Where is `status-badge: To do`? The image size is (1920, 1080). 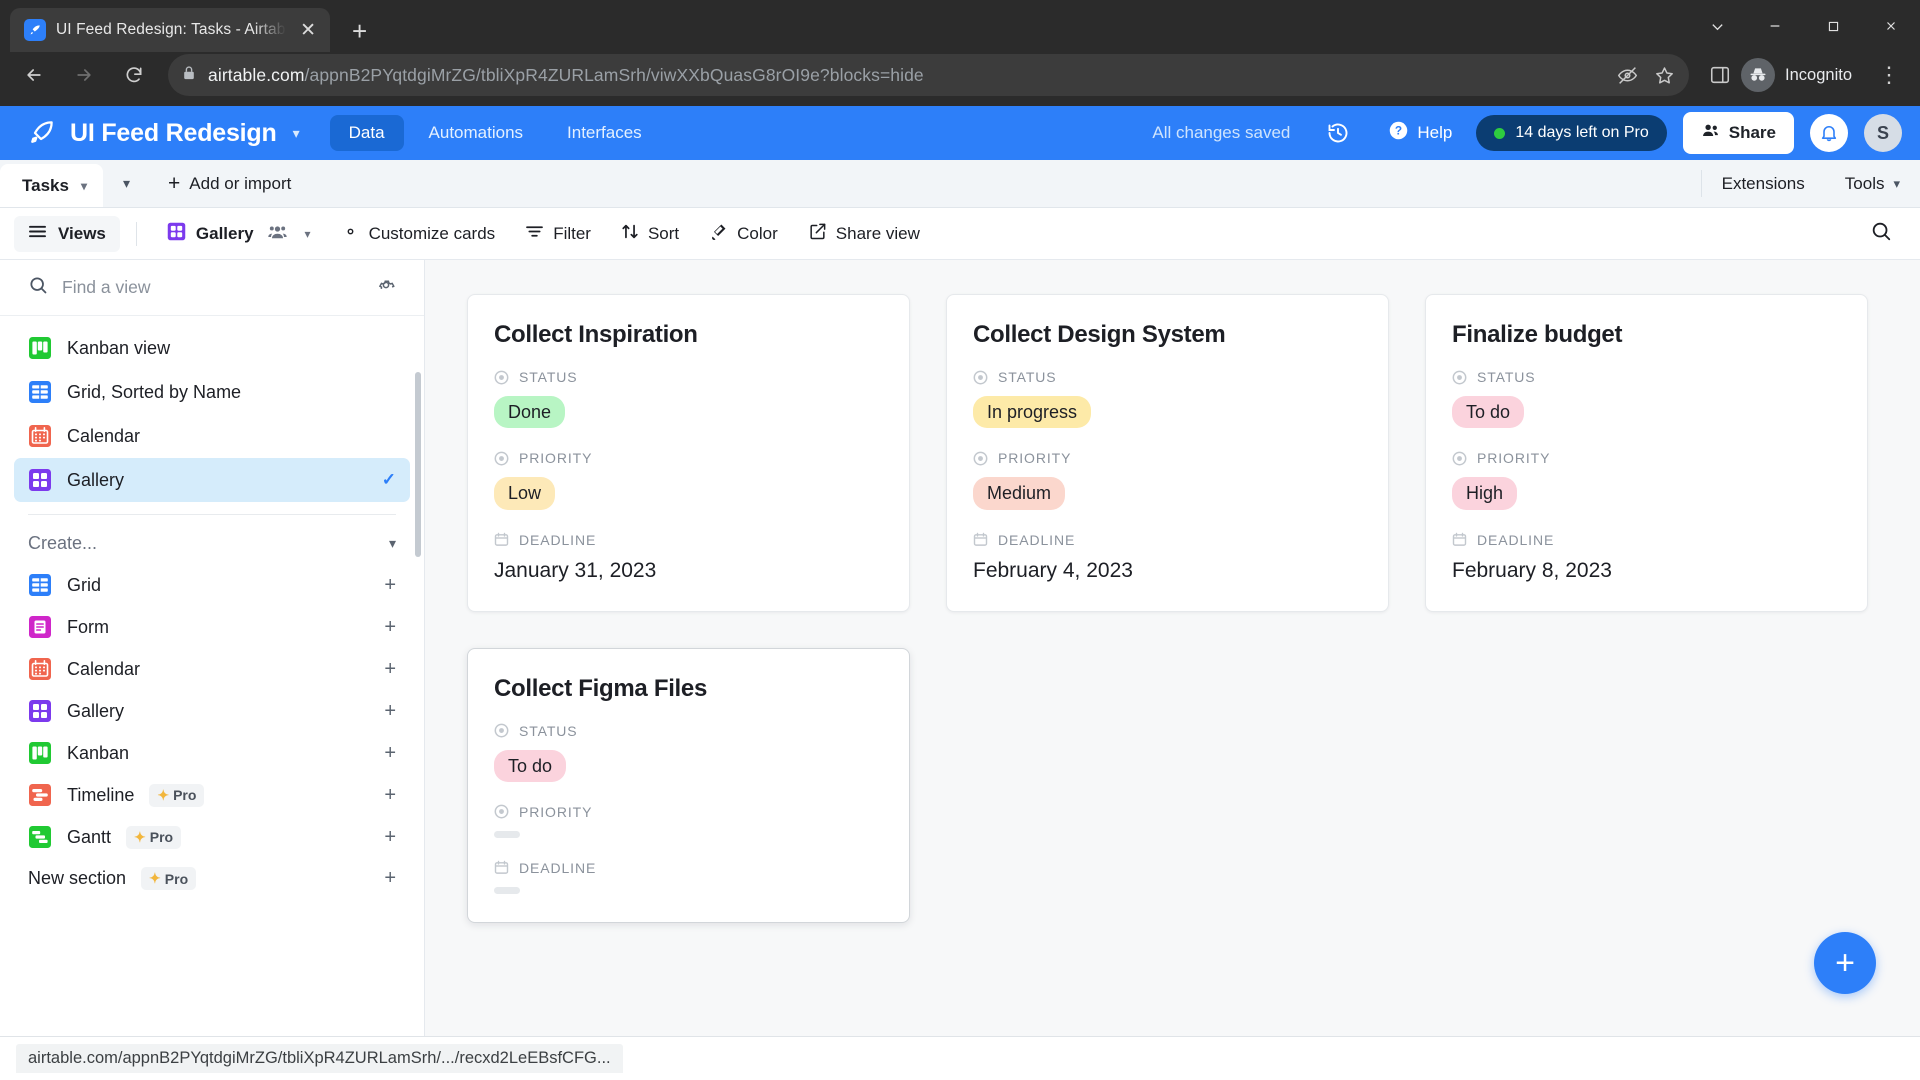
status-badge: To do is located at coordinates (530, 765).